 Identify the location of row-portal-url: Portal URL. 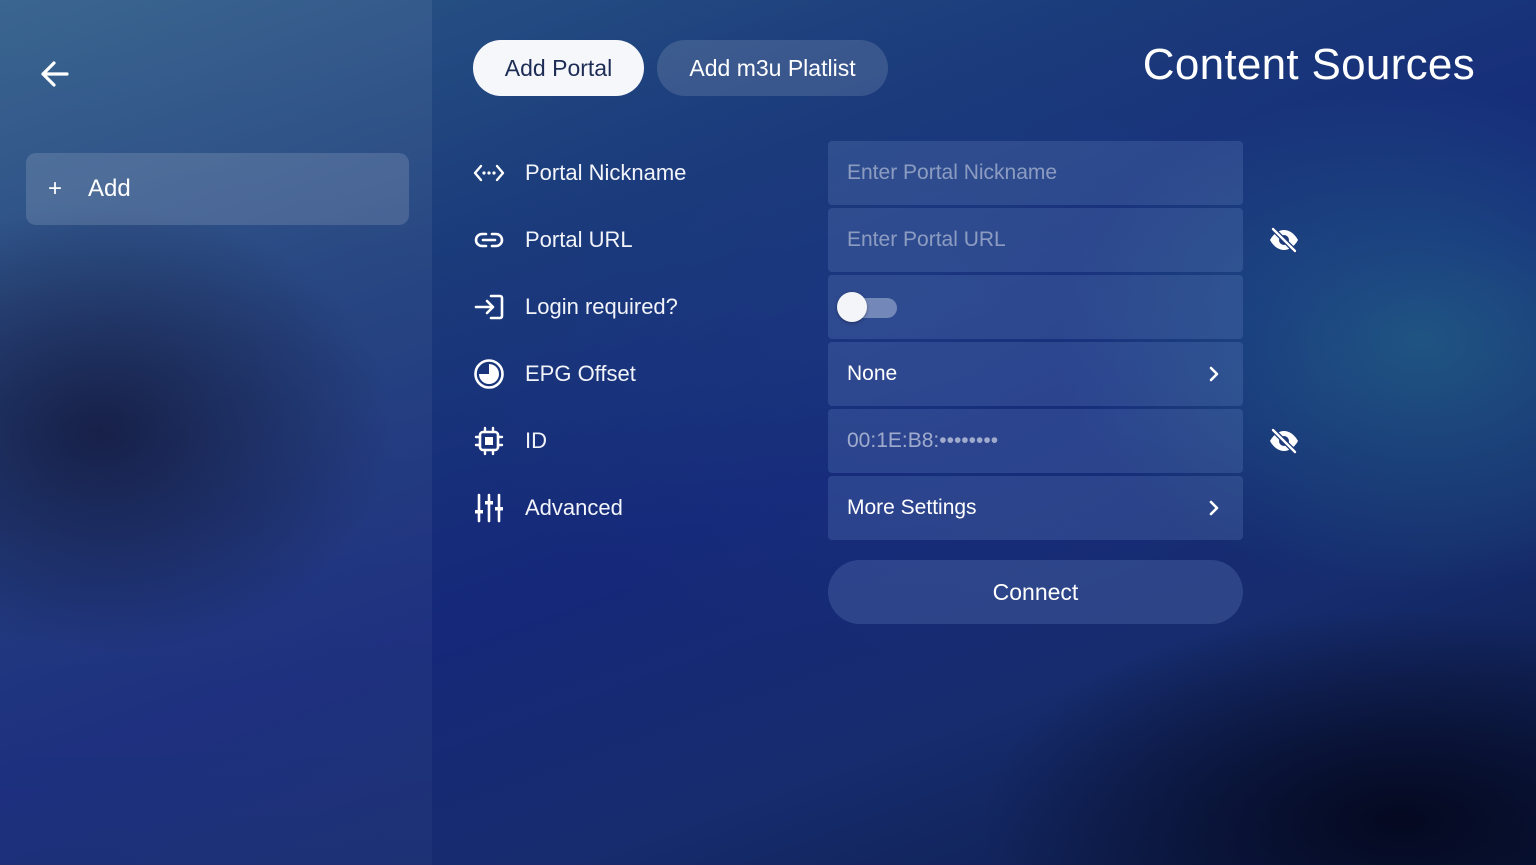
(885, 240).